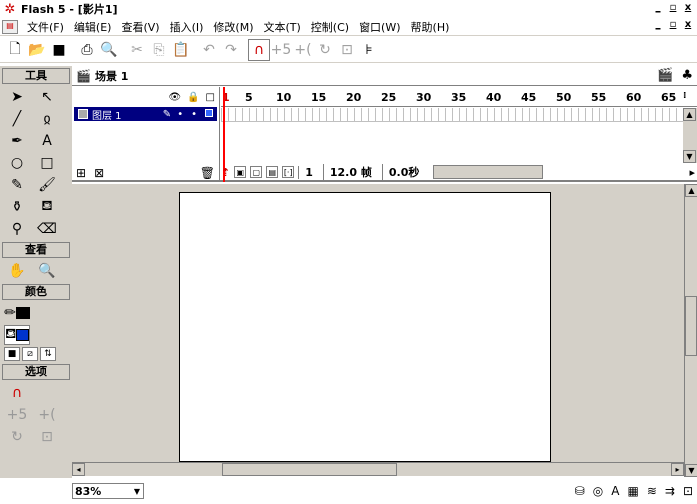 The height and width of the screenshot is (504, 697). Describe the element at coordinates (17, 97) in the screenshot. I see `arrow-tool-icon: ➤` at that location.